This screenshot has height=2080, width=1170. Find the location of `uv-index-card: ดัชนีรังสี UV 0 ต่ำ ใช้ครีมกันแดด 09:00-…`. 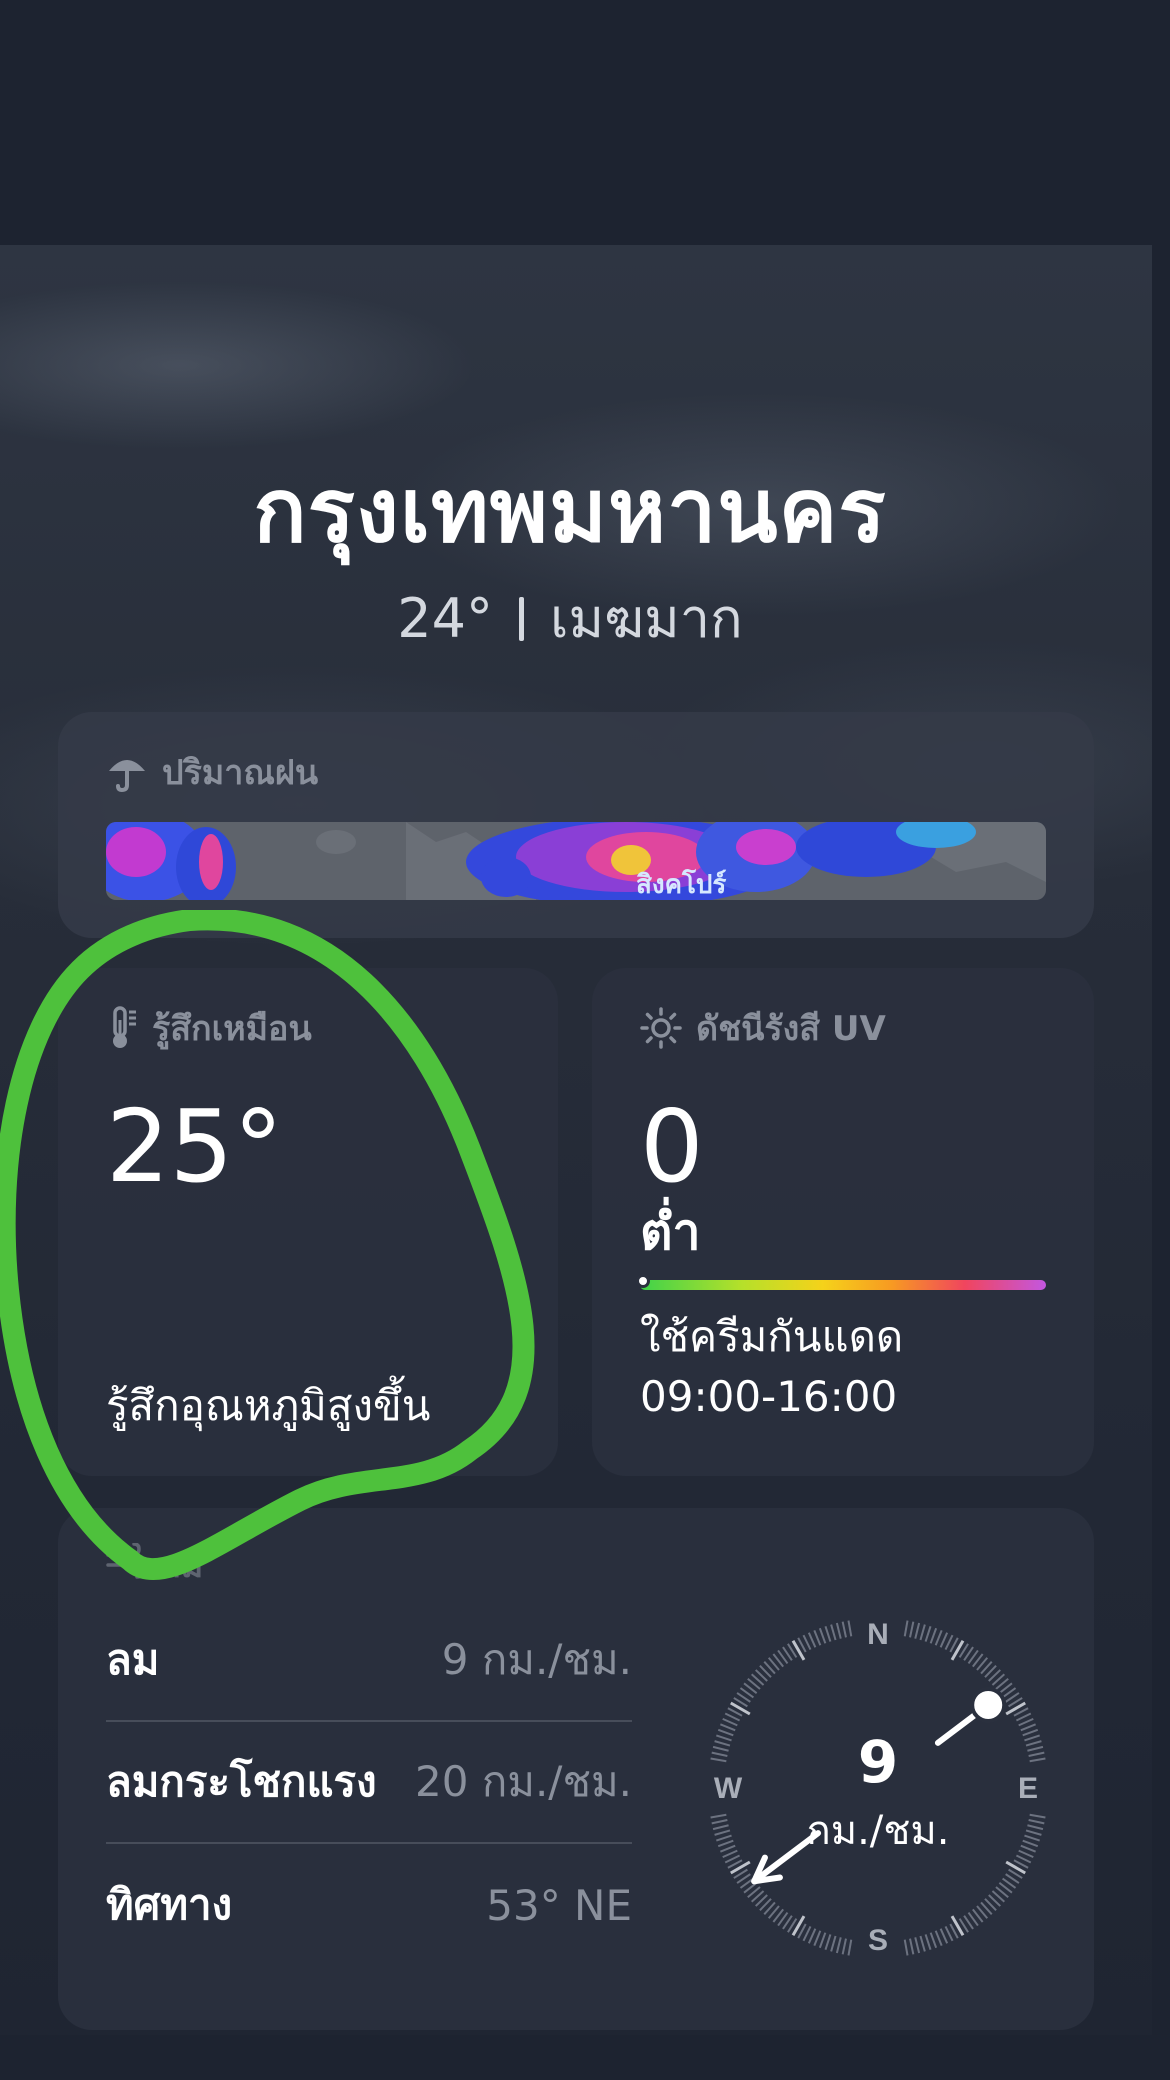

uv-index-card: ดัชนีรังสี UV 0 ต่ำ ใช้ครีมกันแดด 09:00-… is located at coordinates (843, 1222).